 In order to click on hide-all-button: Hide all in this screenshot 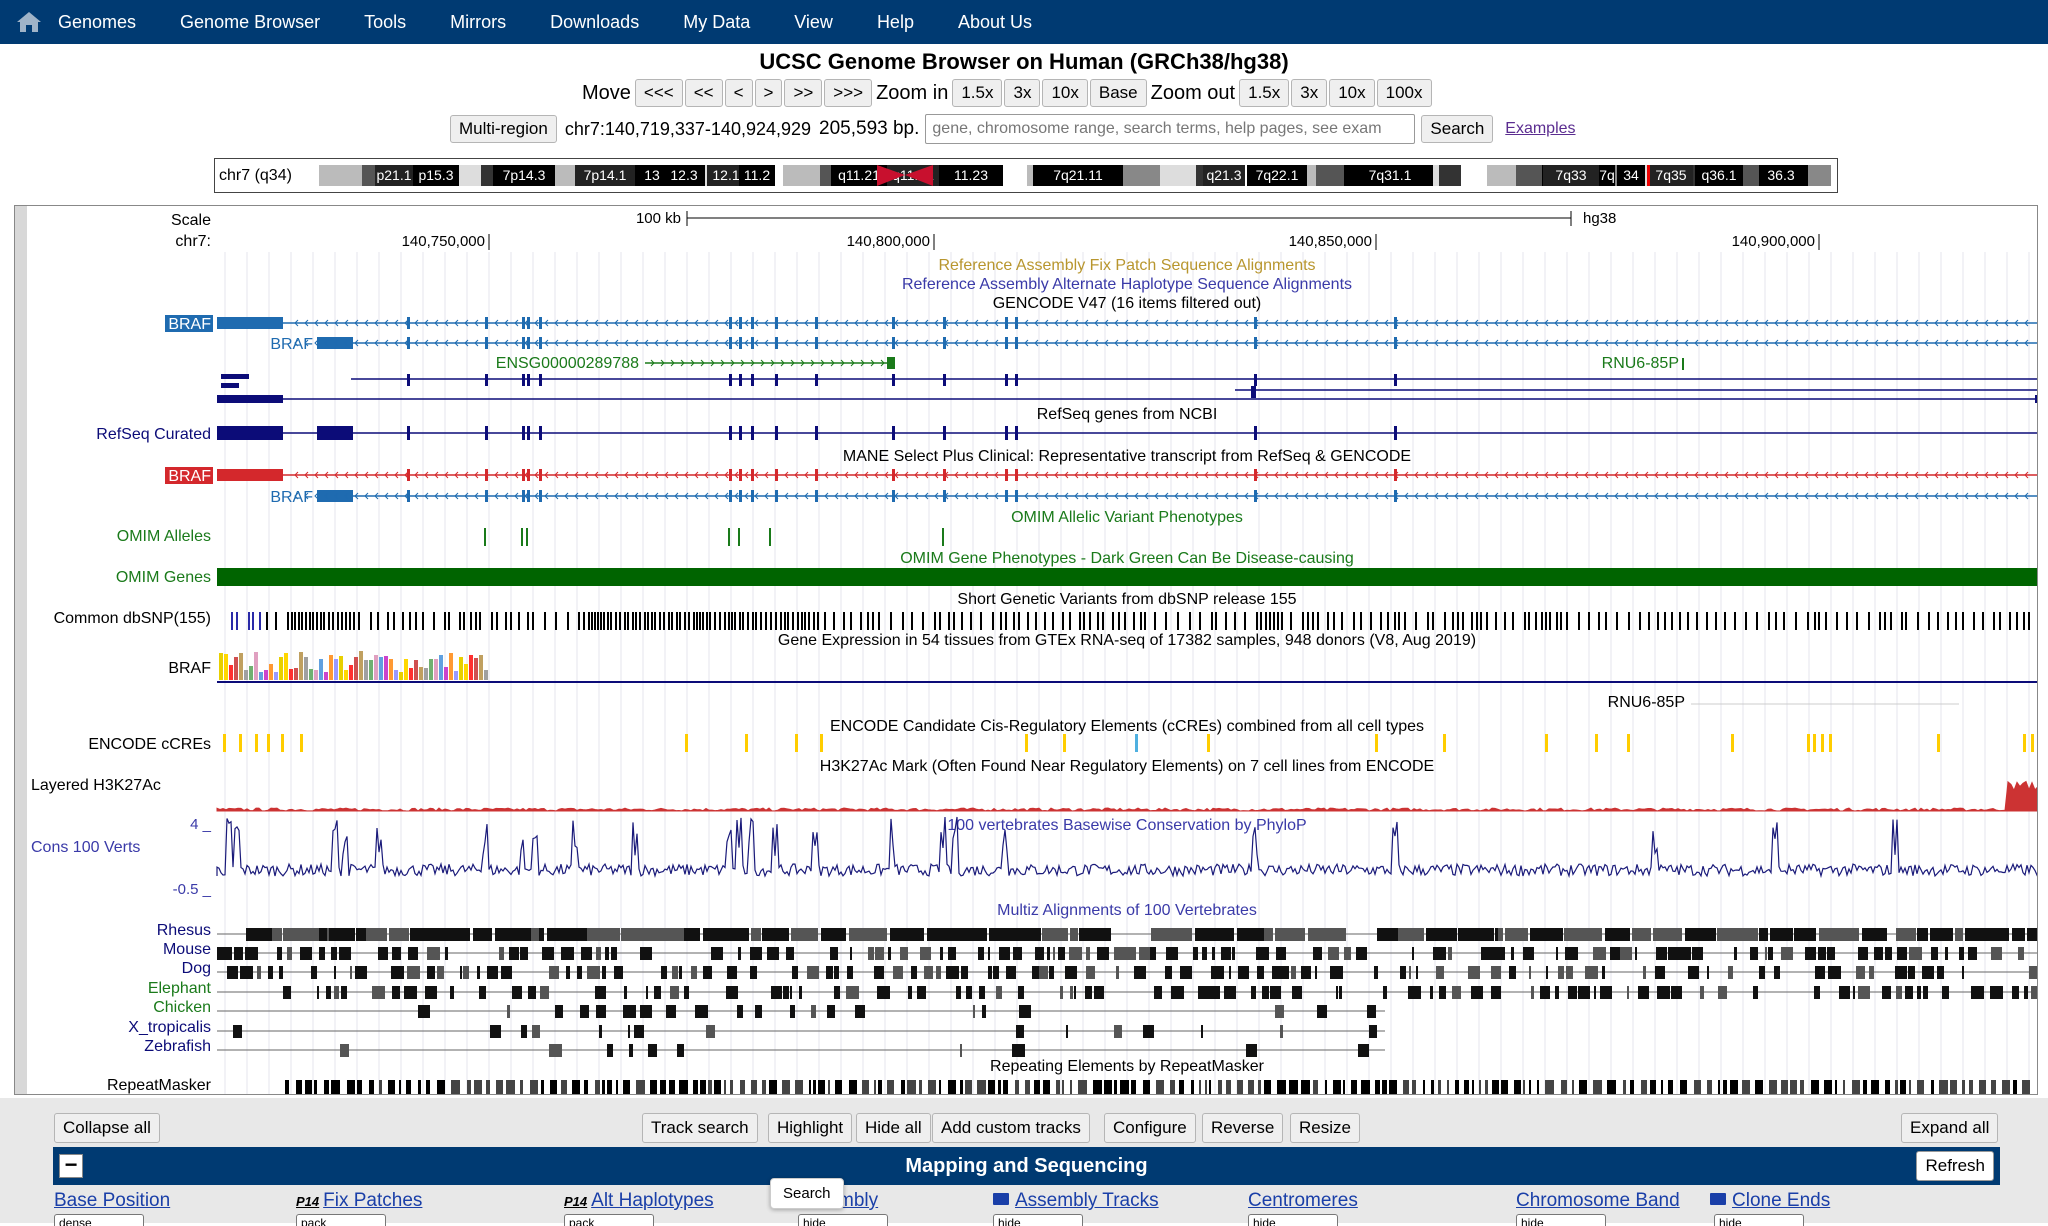, I will do `click(893, 1128)`.